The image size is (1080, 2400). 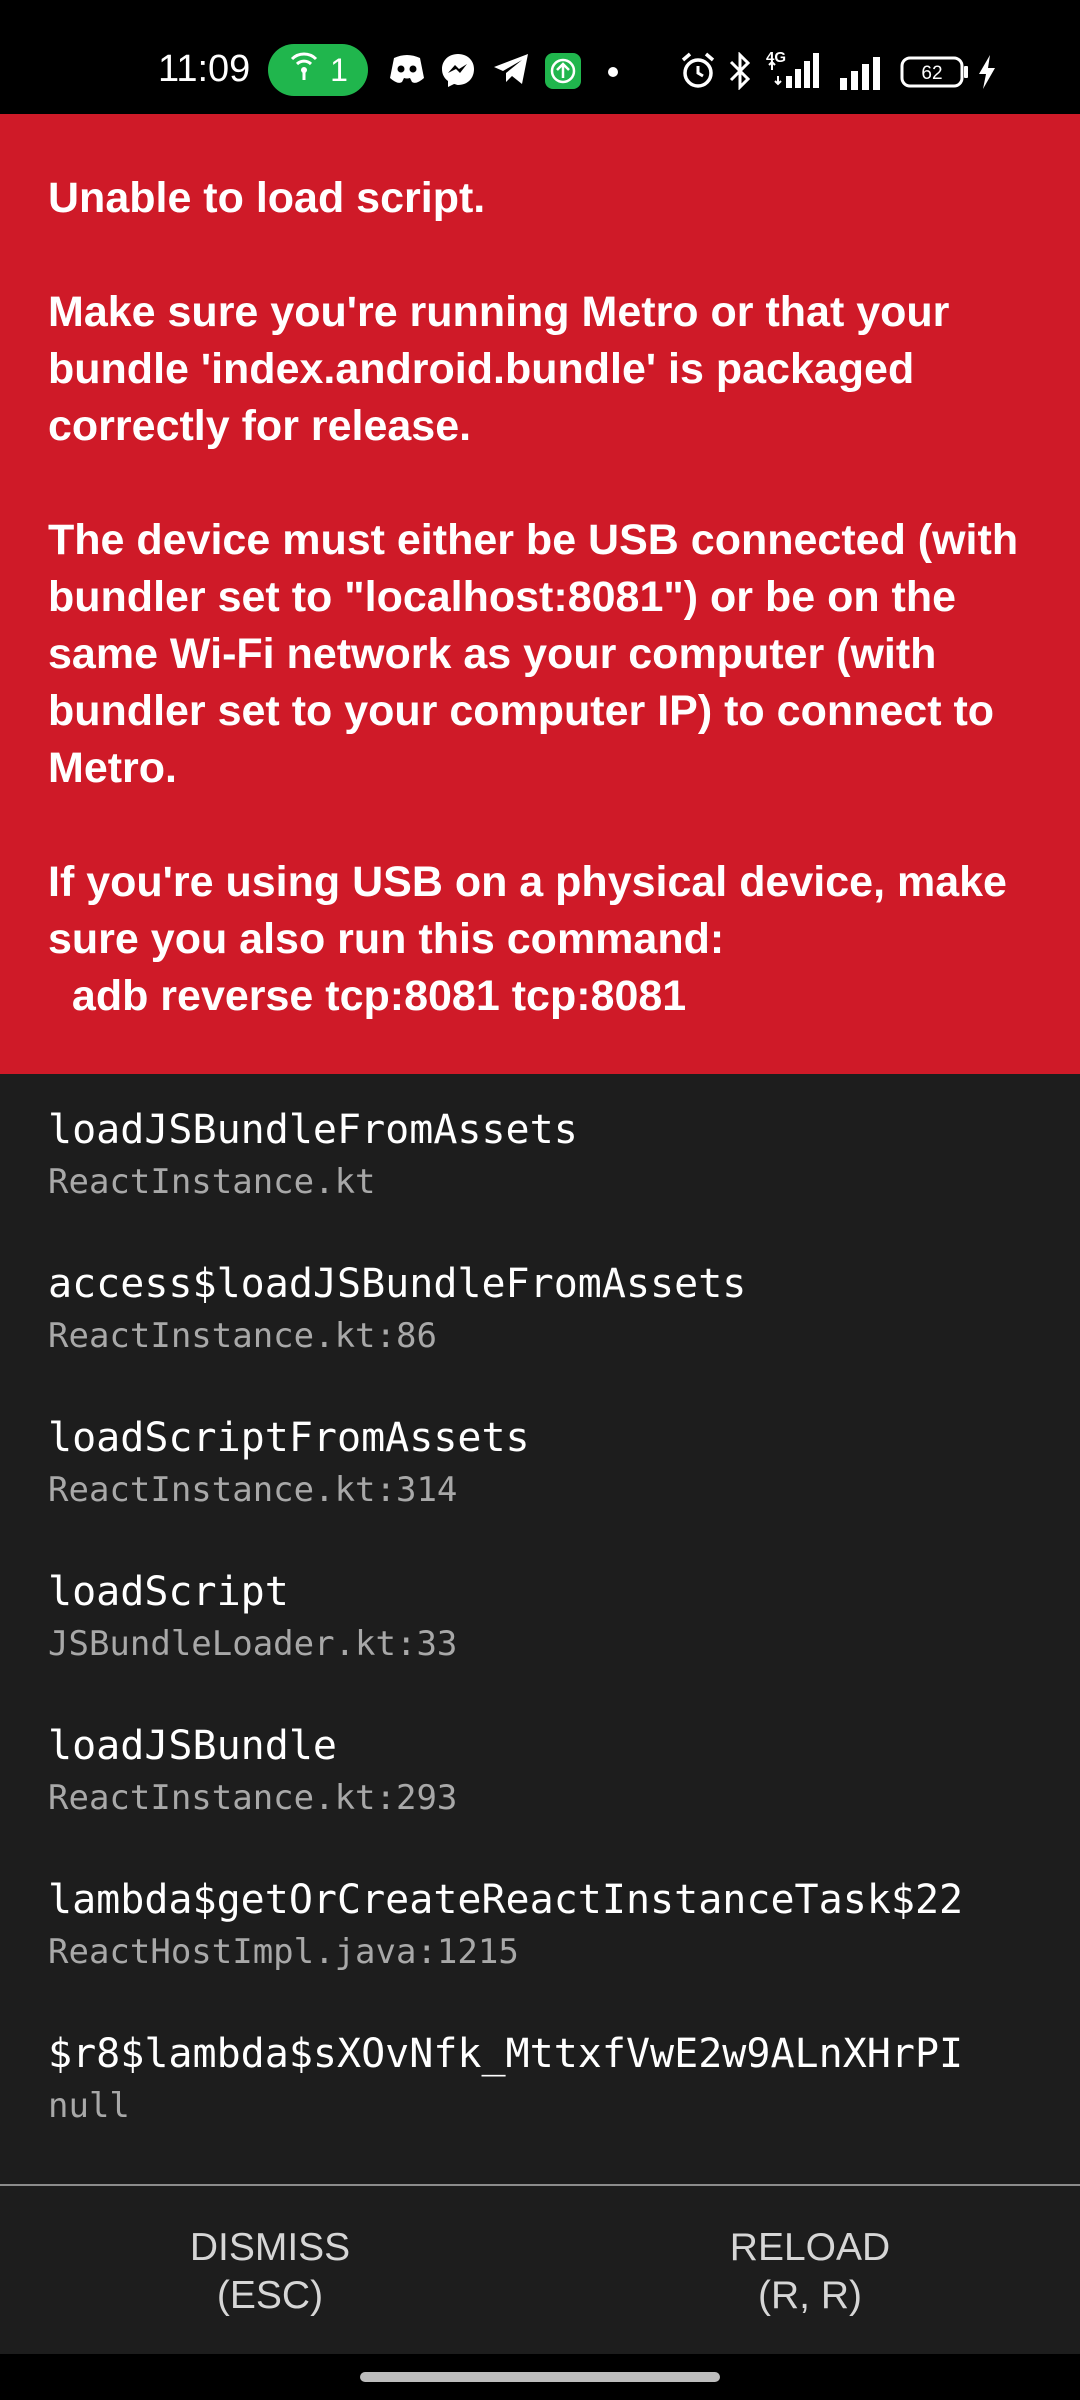 I want to click on stack-frame: loadScript JSBundleLoader.kt:33, so click(x=558, y=1618).